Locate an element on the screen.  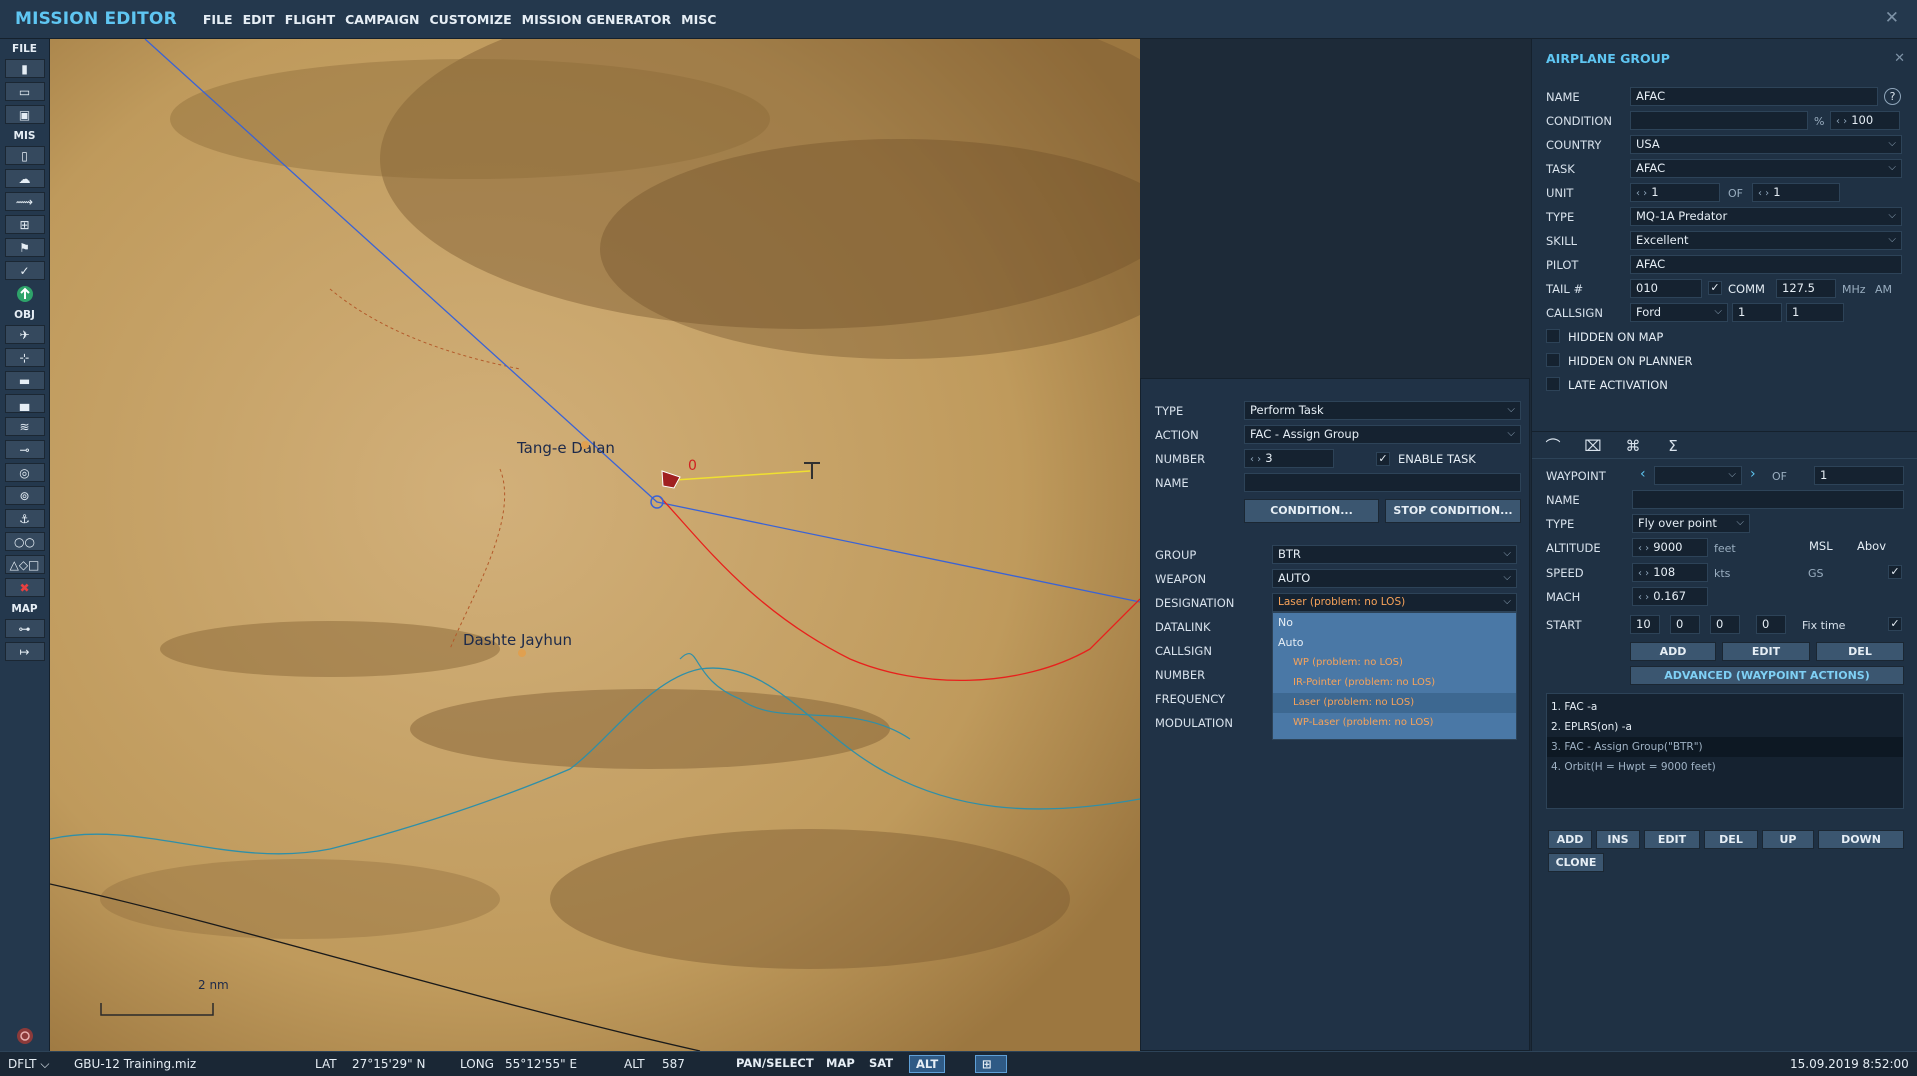
callsign-select: Ford is located at coordinates (1679, 312).